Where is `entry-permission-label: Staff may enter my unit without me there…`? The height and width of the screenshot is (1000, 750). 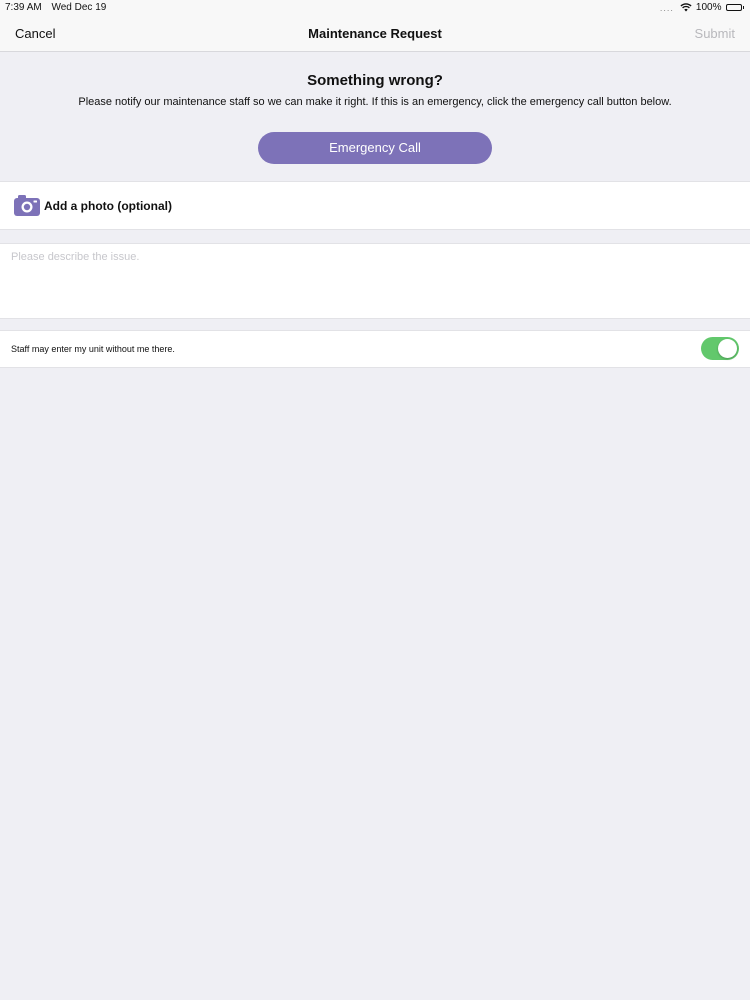 entry-permission-label: Staff may enter my unit without me there… is located at coordinates (93, 349).